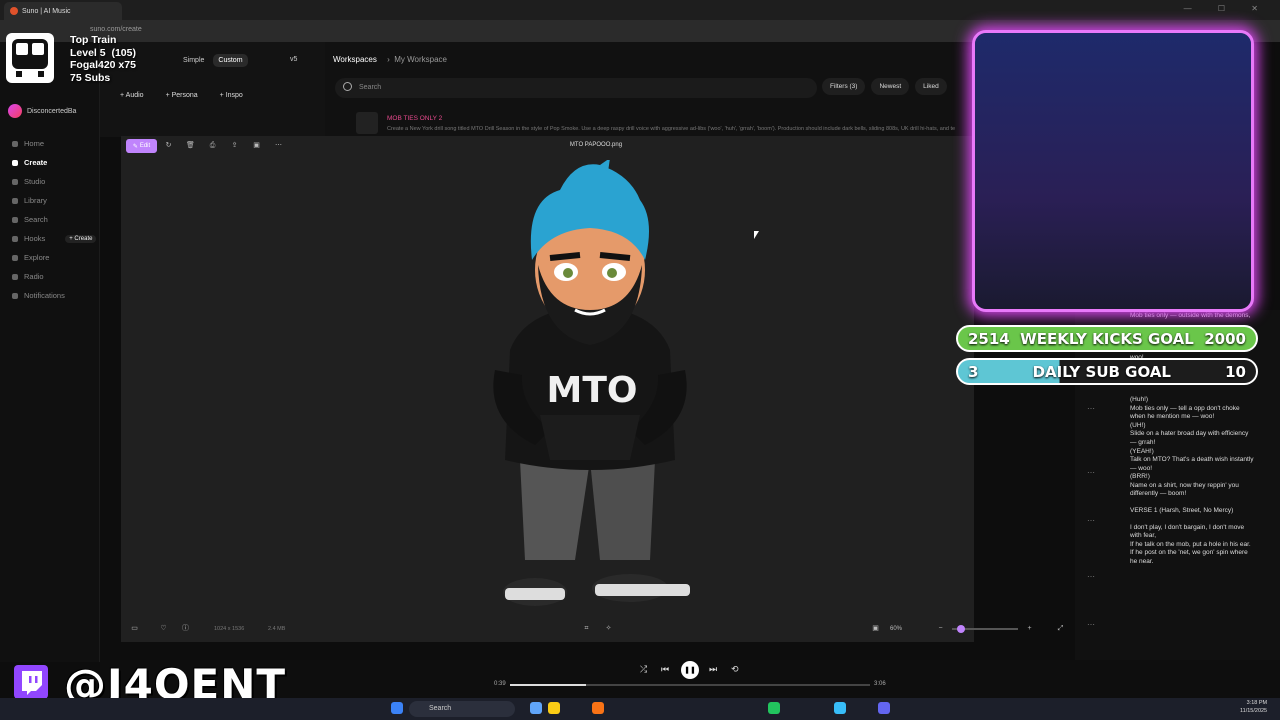 The width and height of the screenshot is (1280, 720). What do you see at coordinates (103, 65) in the screenshot?
I see `train-user: Fogal420 x75` at bounding box center [103, 65].